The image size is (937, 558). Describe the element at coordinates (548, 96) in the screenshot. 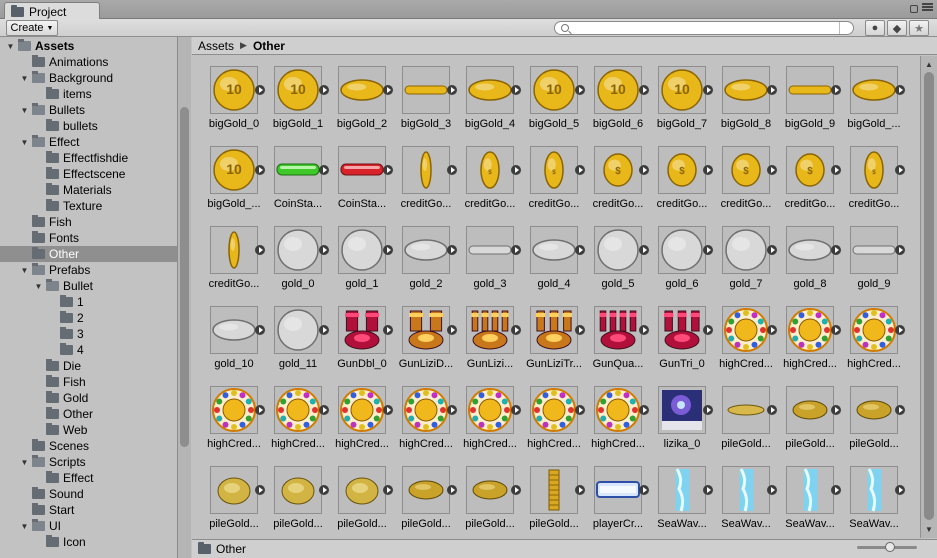

I see `asset-item: 10 bigGold_5` at that location.